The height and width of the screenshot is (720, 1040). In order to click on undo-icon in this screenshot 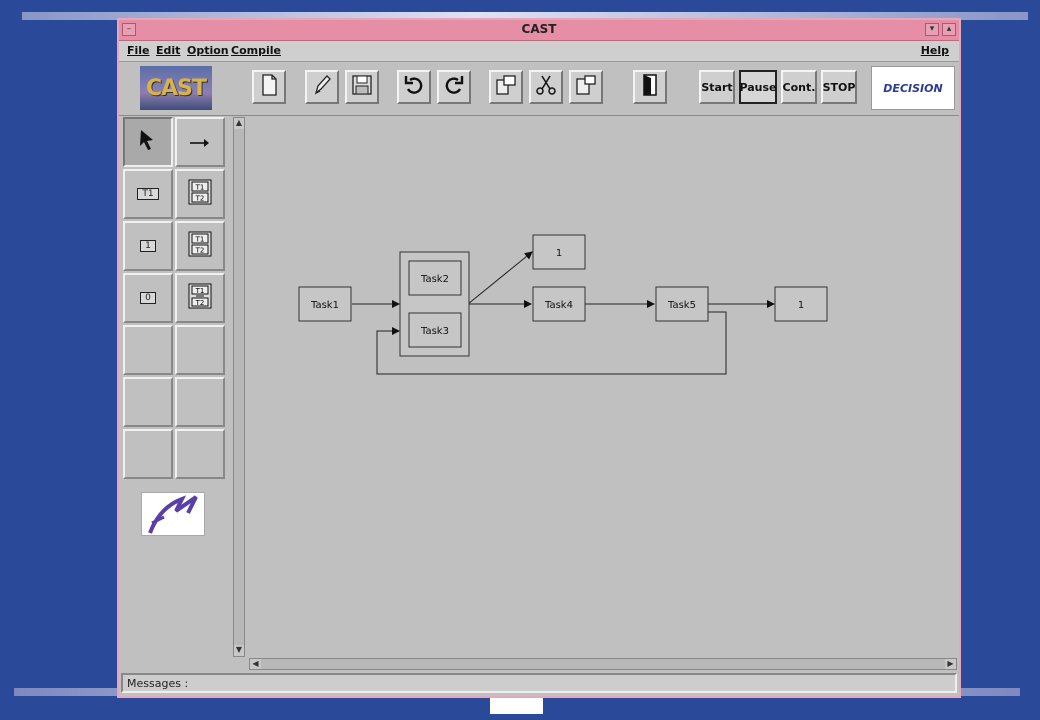, I will do `click(414, 87)`.